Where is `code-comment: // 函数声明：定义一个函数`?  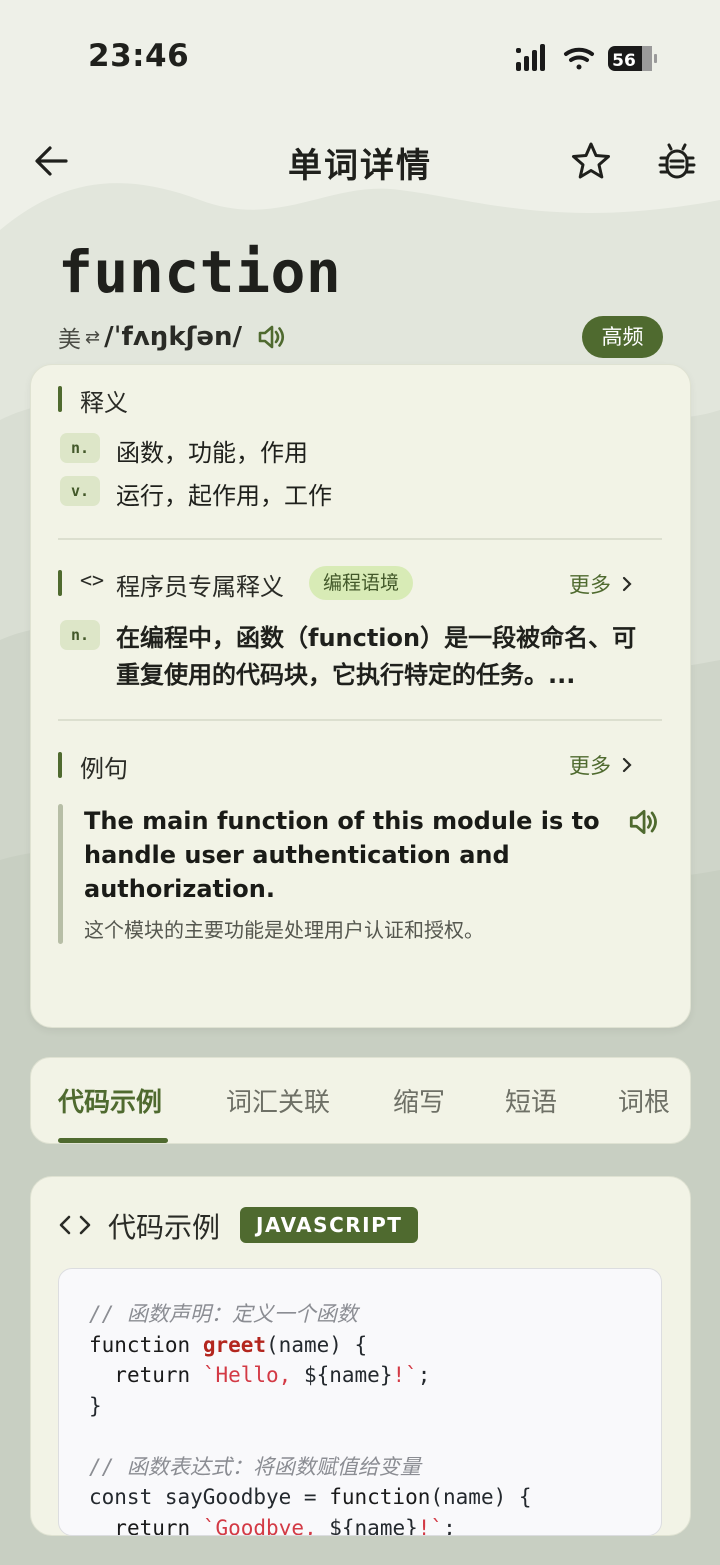
code-comment: // 函数声明：定义一个函数 is located at coordinates (223, 1314).